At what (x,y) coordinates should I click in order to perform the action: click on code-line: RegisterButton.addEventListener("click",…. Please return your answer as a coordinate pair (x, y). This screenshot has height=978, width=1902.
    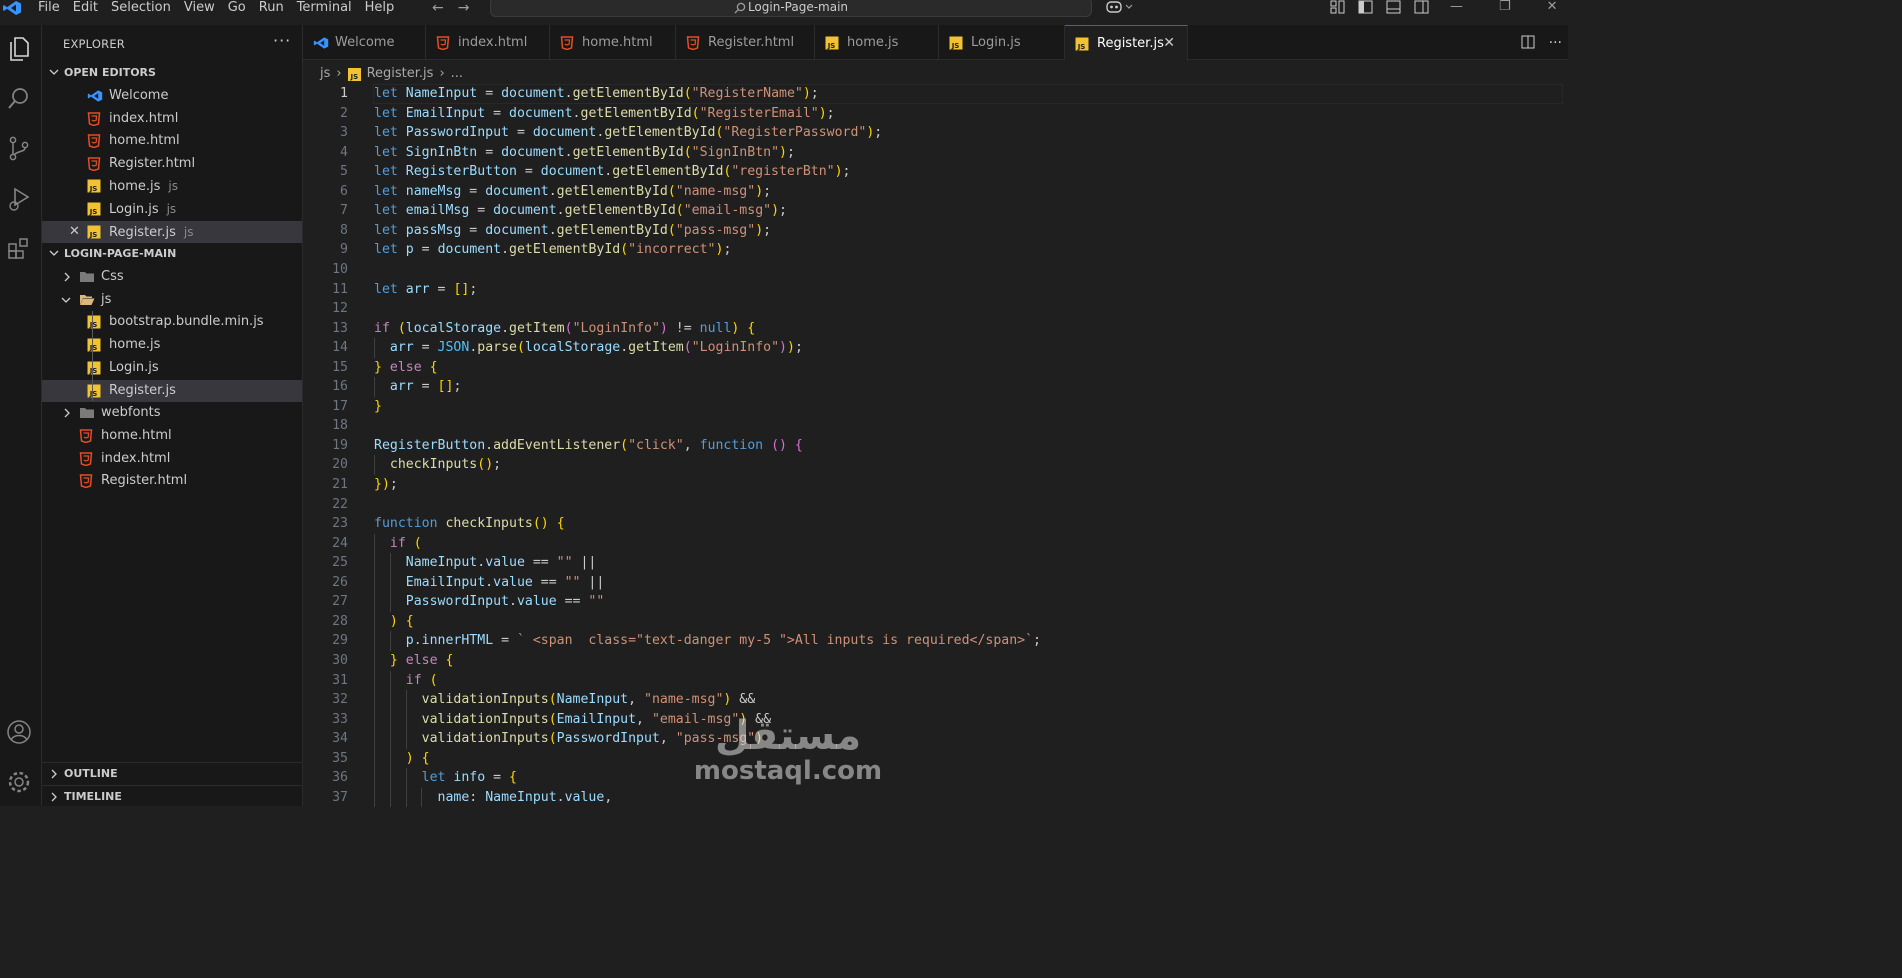
    Looking at the image, I should click on (588, 446).